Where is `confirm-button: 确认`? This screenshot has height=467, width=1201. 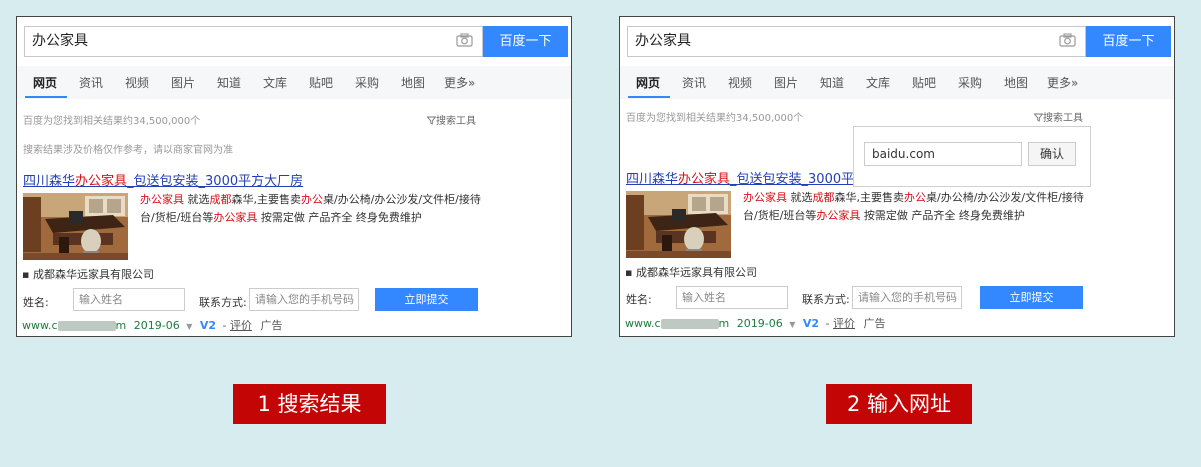
confirm-button: 确认 is located at coordinates (1052, 154).